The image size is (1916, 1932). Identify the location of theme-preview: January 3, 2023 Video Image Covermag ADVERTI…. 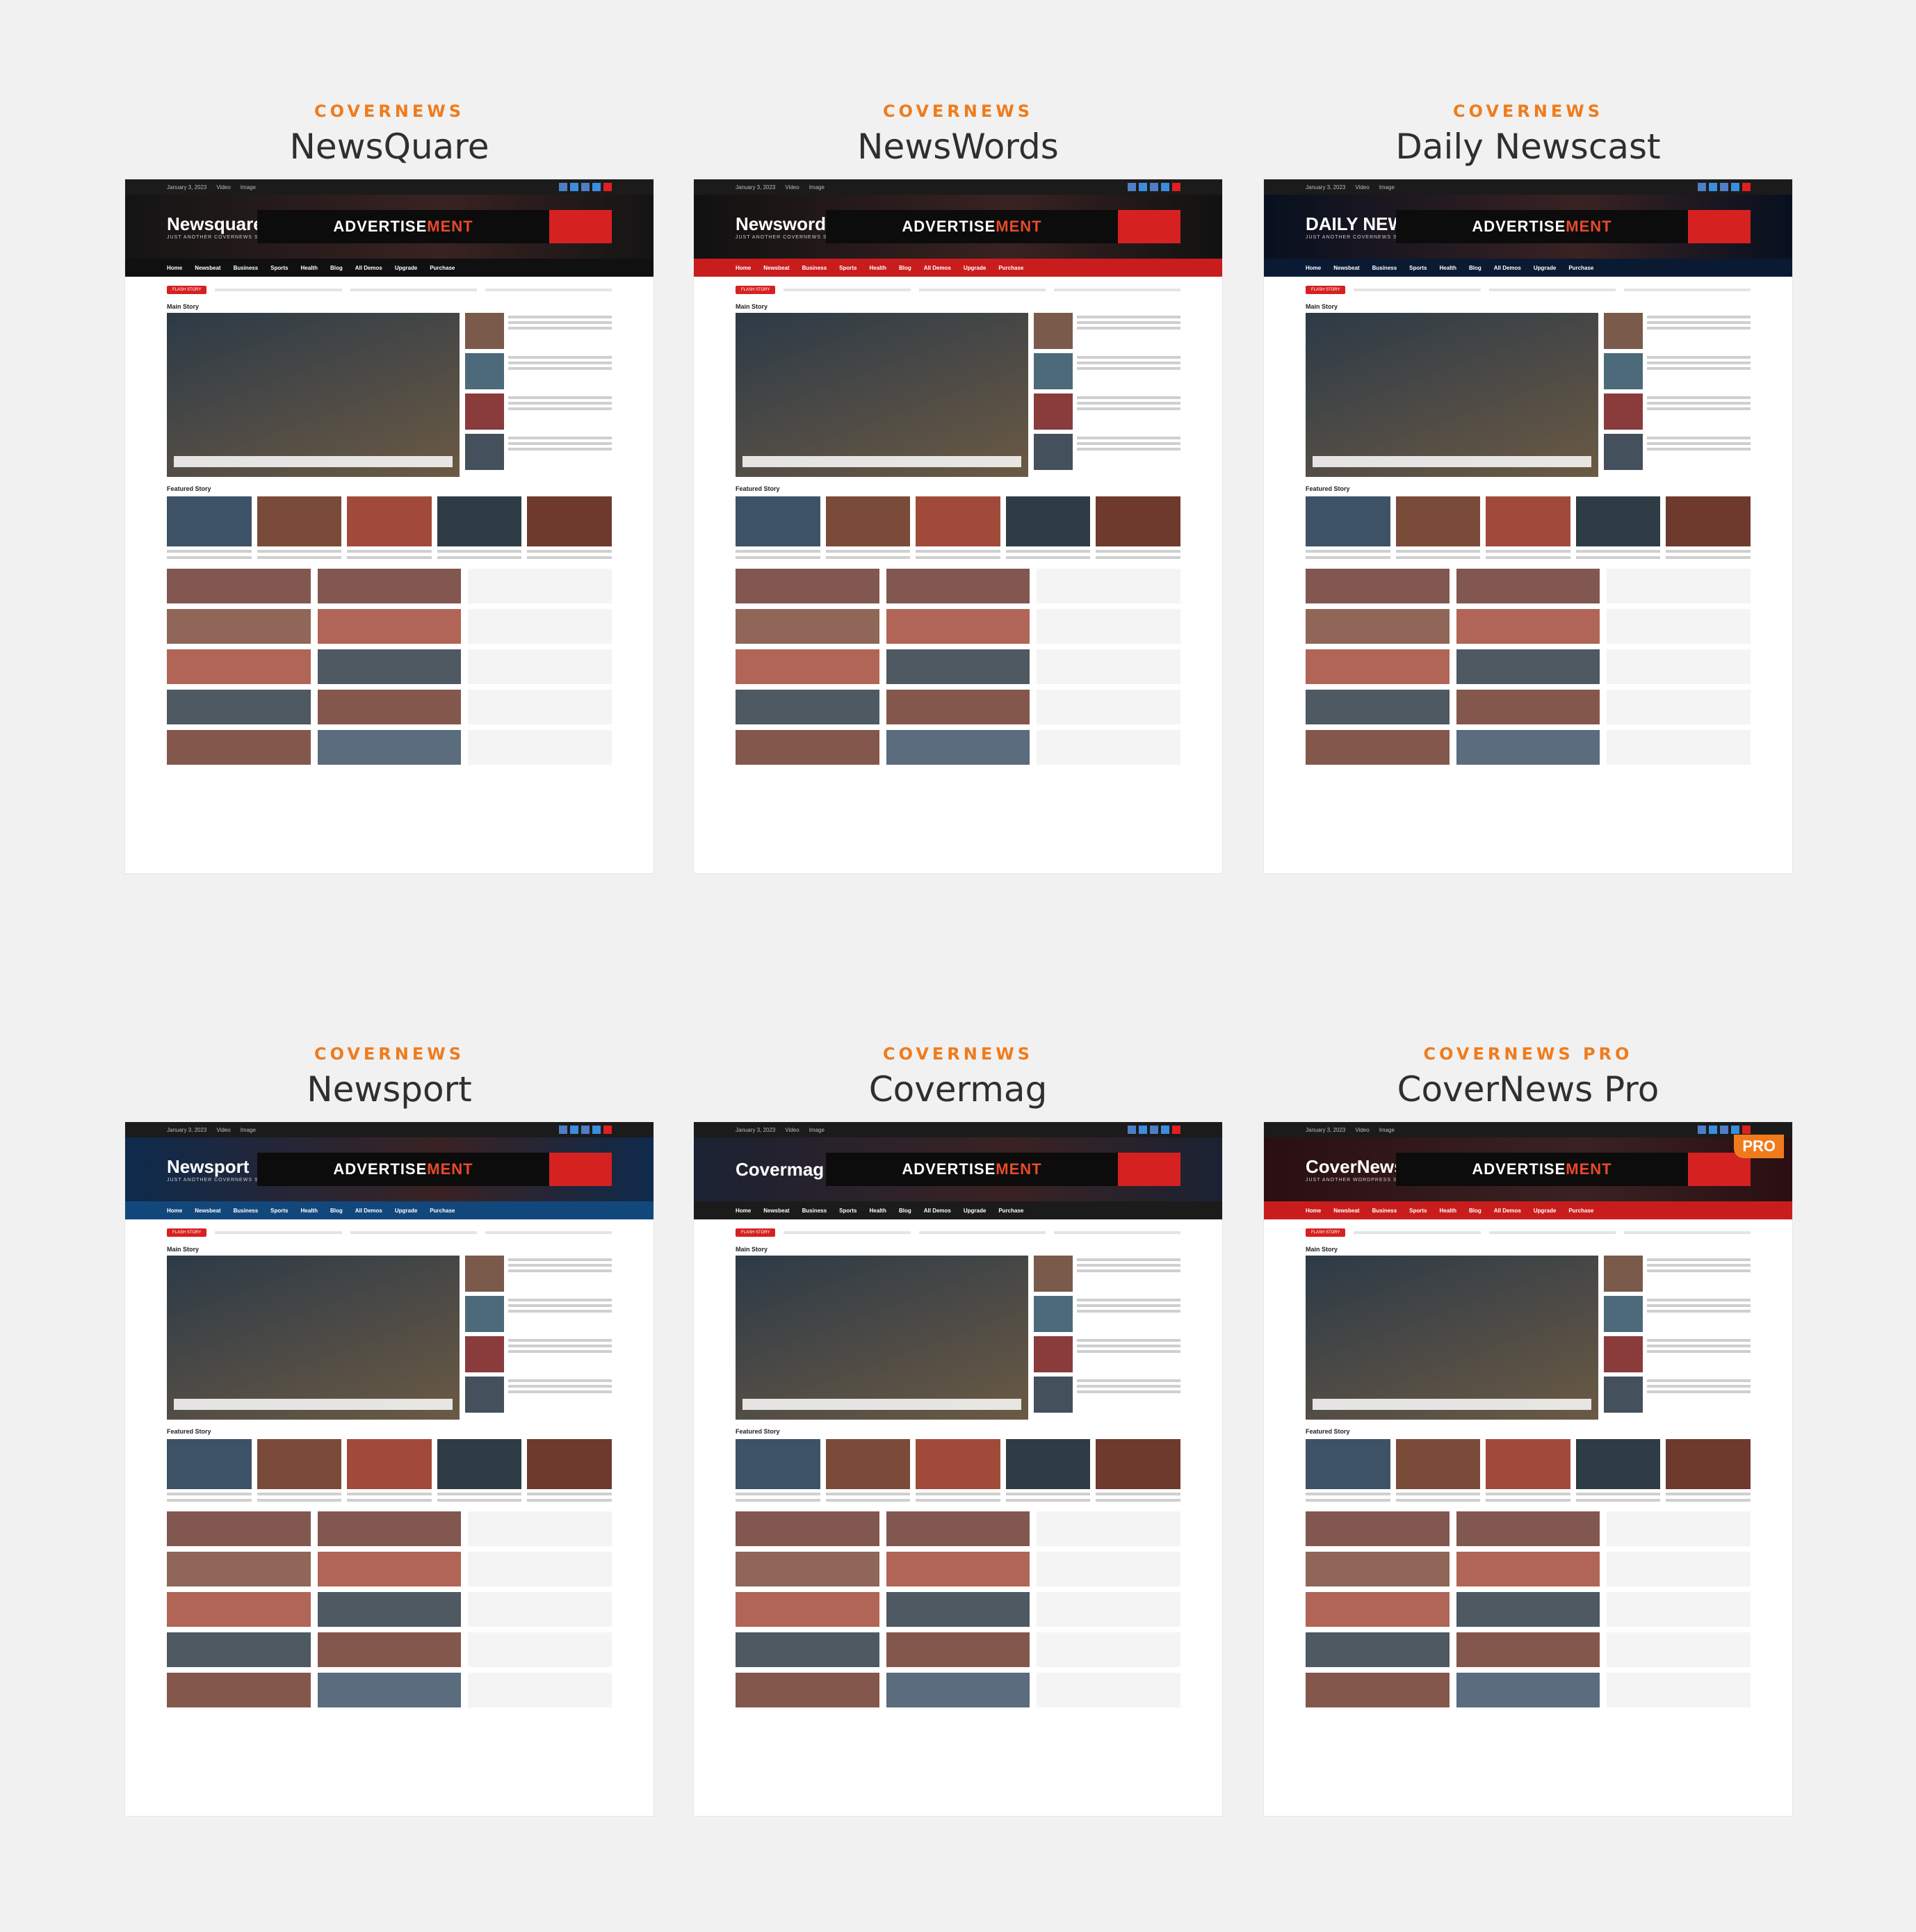
(958, 1469).